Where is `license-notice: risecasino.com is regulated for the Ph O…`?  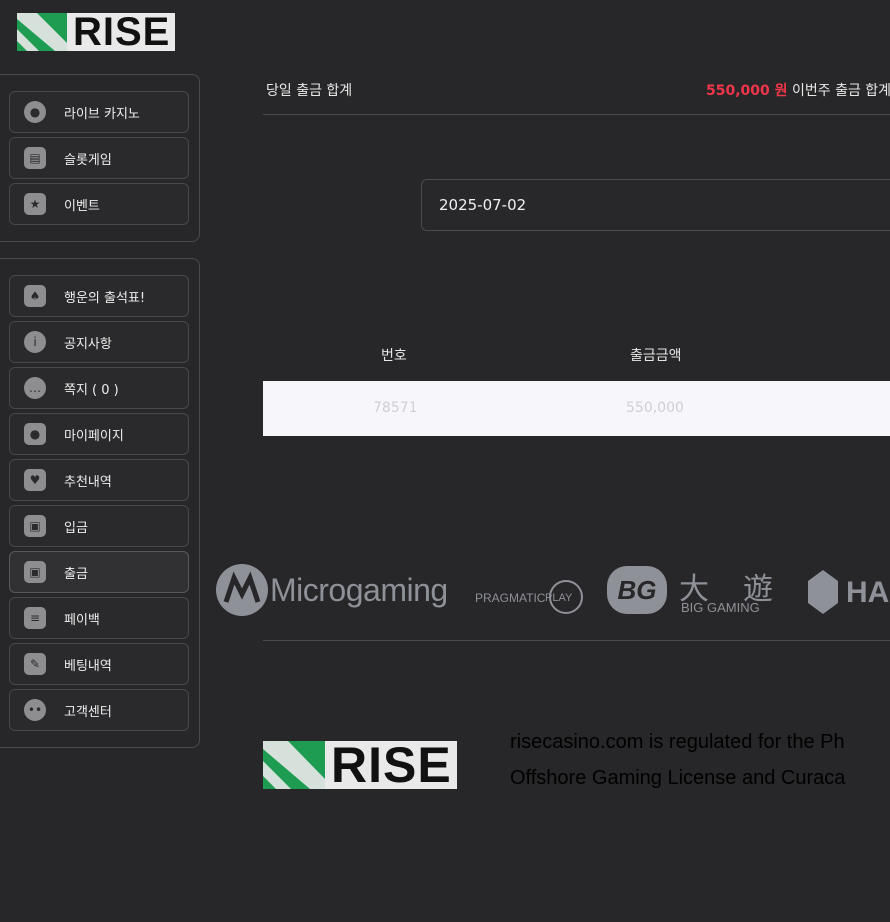 license-notice: risecasino.com is regulated for the Ph O… is located at coordinates (700, 760).